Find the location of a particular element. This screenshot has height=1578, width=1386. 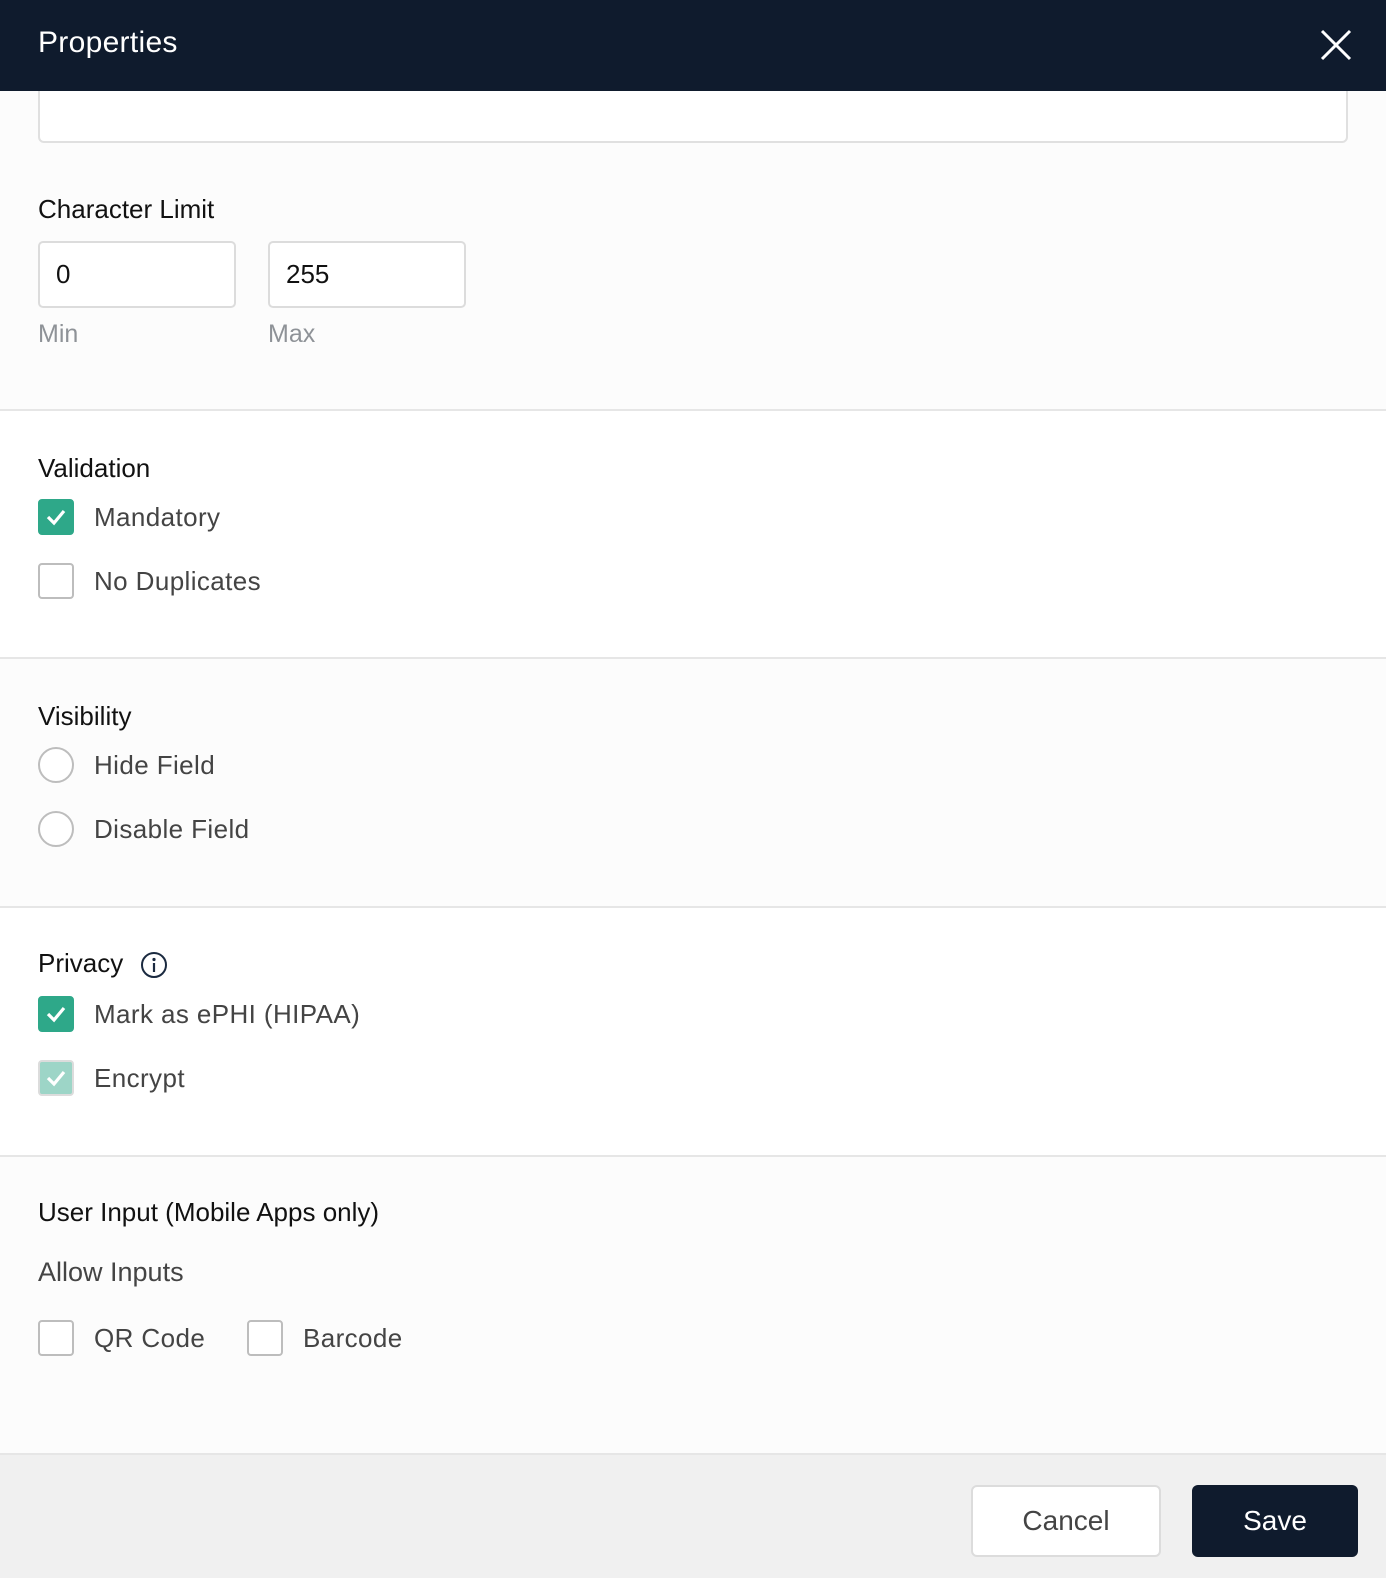

dialog-title: Properties is located at coordinates (108, 42).